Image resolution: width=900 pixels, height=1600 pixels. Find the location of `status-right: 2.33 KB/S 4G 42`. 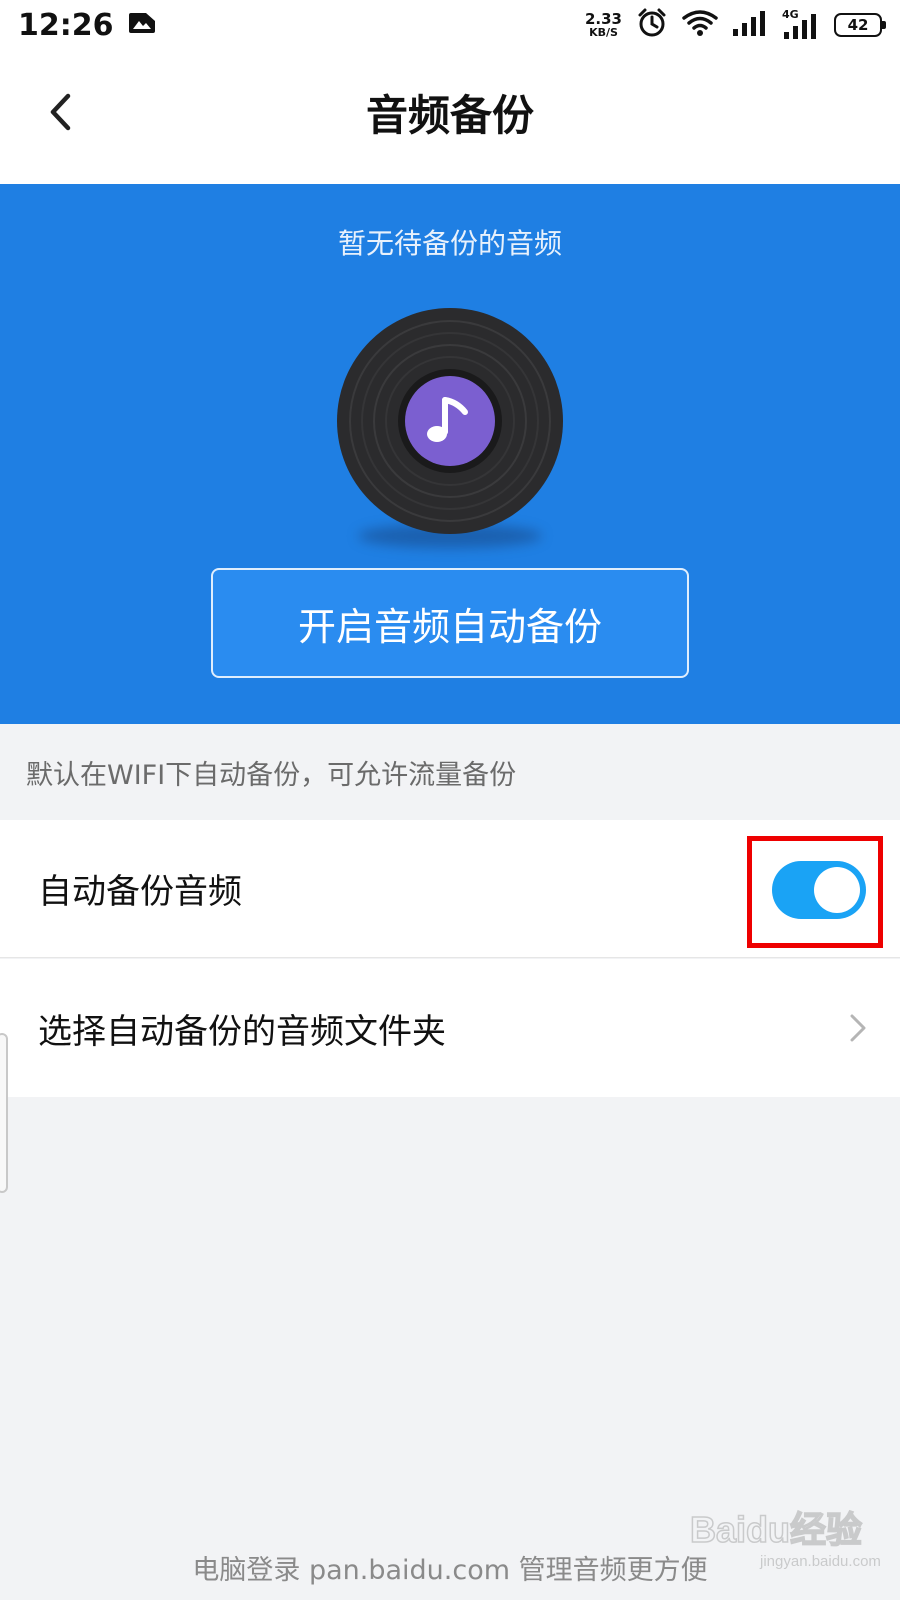

status-right: 2.33 KB/S 4G 42 is located at coordinates (735, 25).